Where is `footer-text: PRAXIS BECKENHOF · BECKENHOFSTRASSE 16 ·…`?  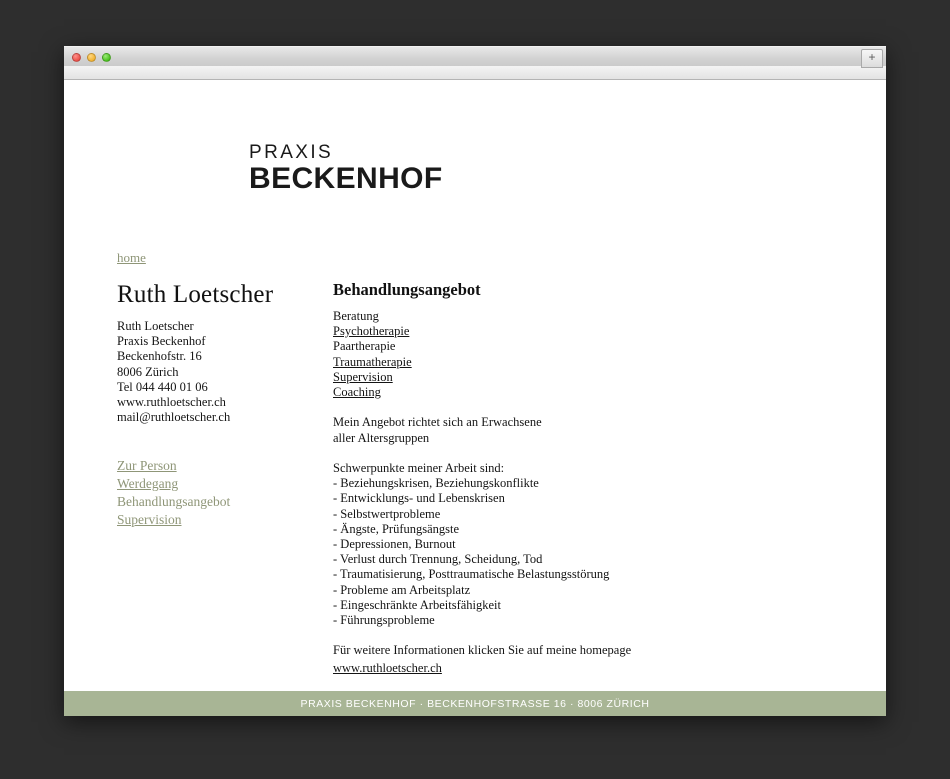
footer-text: PRAXIS BECKENHOF · BECKENHOFSTRASSE 16 ·… is located at coordinates (475, 703).